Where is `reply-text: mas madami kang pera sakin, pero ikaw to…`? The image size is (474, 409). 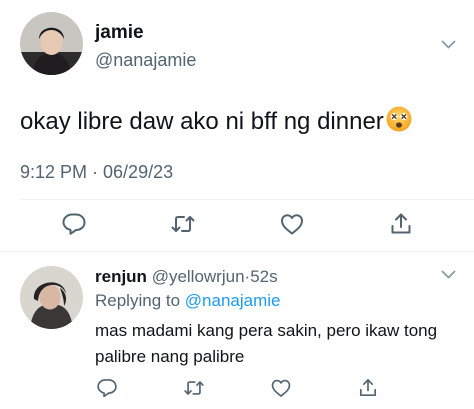 reply-text: mas madami kang pera sakin, pero ikaw to… is located at coordinates (266, 343).